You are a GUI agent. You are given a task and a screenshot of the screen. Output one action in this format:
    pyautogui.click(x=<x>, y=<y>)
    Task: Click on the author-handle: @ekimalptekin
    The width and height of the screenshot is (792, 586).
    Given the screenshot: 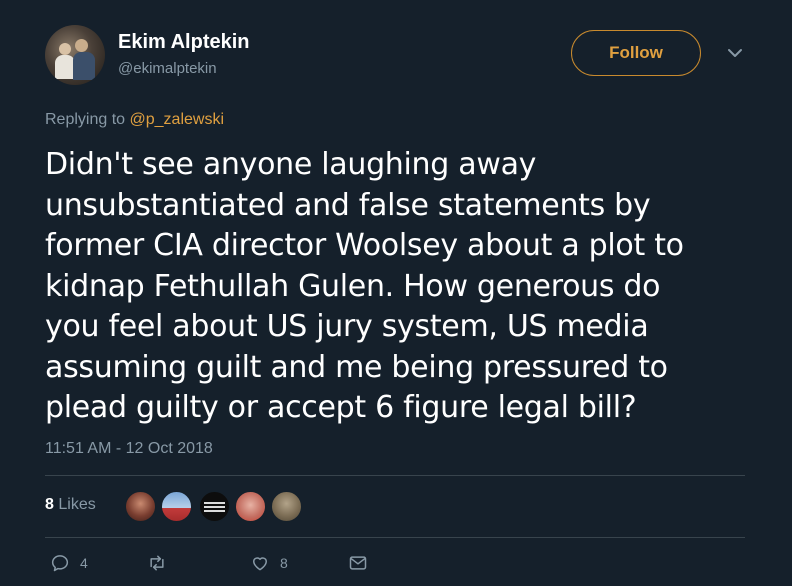 What is the action you would take?
    pyautogui.click(x=167, y=68)
    